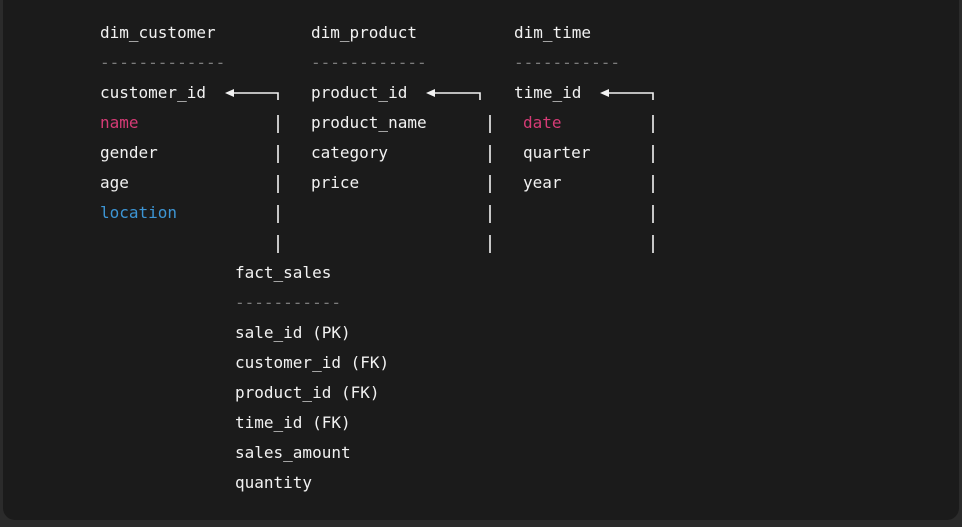 The height and width of the screenshot is (527, 962). What do you see at coordinates (229, 93) in the screenshot?
I see `customer-arrowhead-icon` at bounding box center [229, 93].